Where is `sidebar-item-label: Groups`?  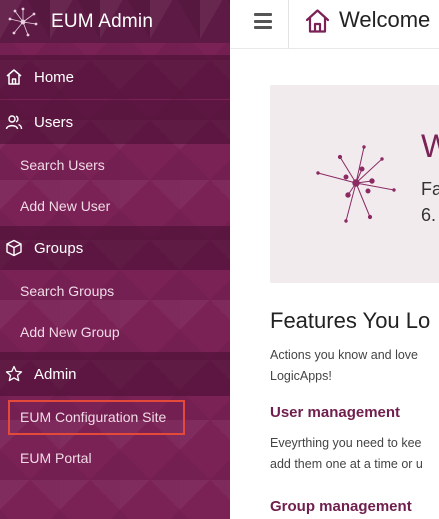
sidebar-item-label: Groups is located at coordinates (59, 248).